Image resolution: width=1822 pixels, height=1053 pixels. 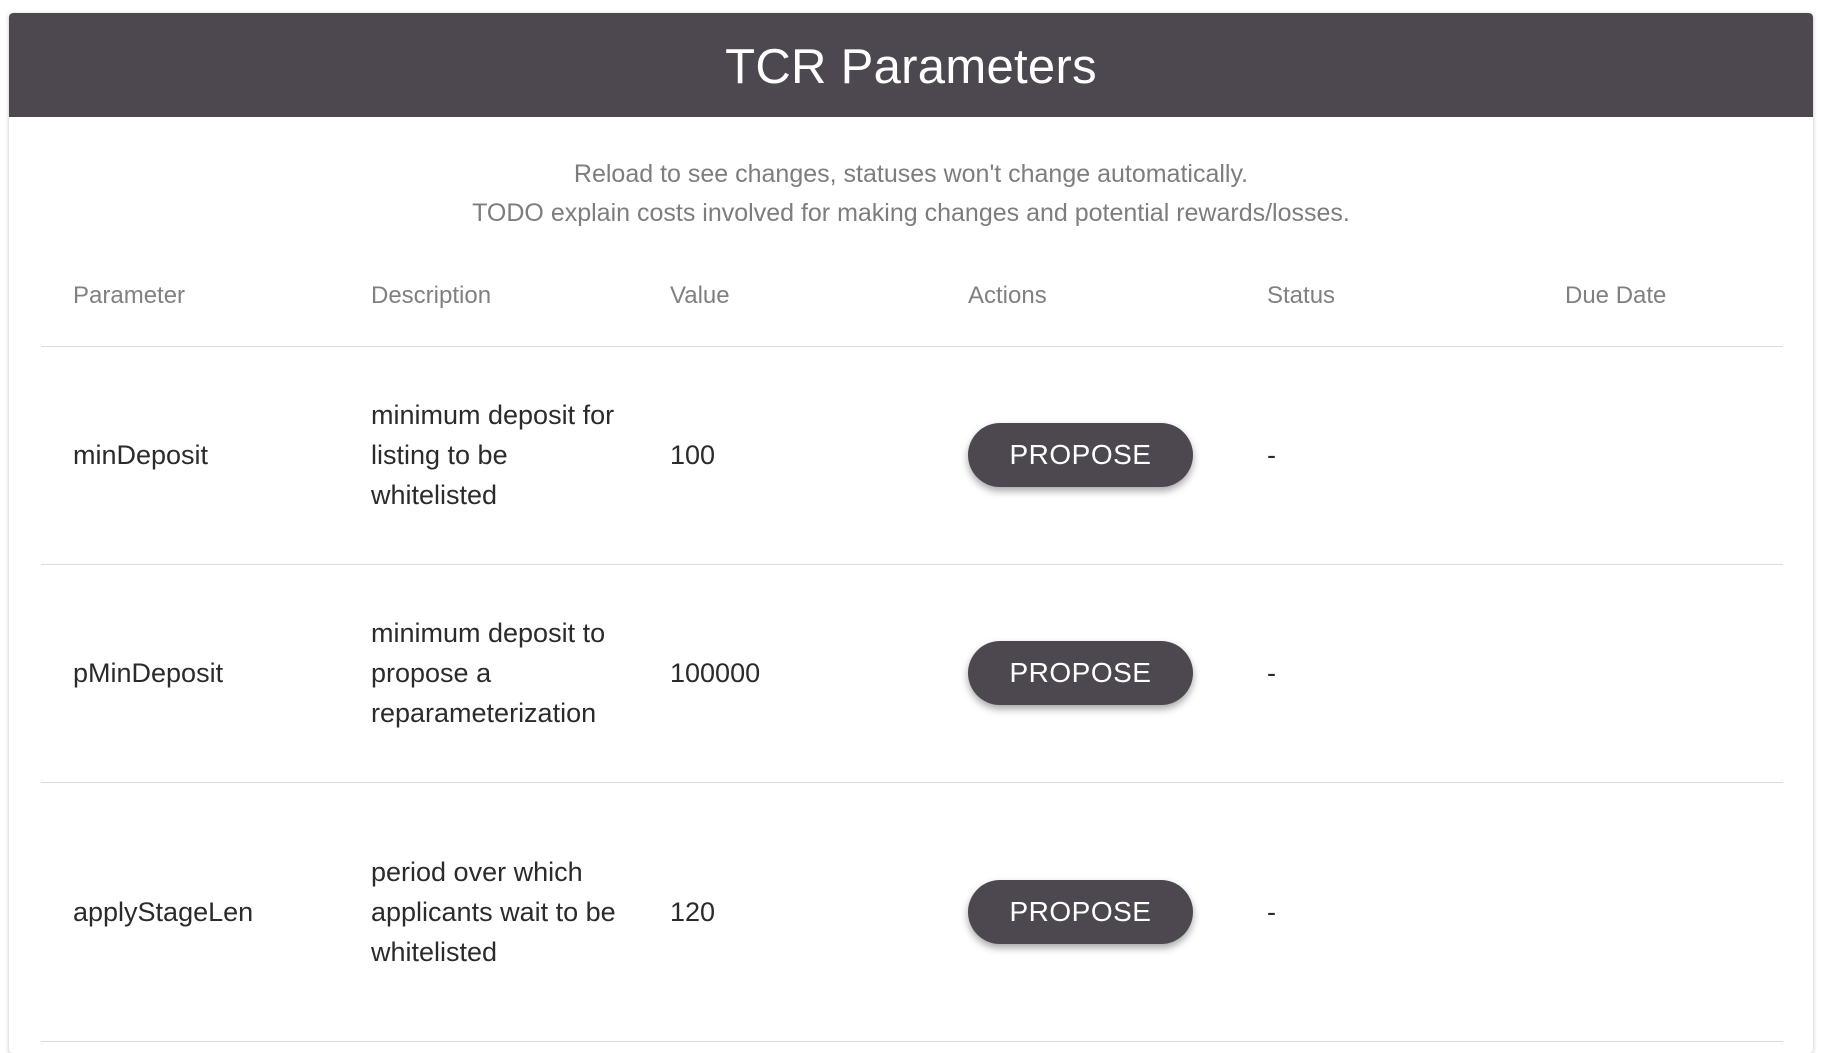 I want to click on column-header-description: Description, so click(x=488, y=295).